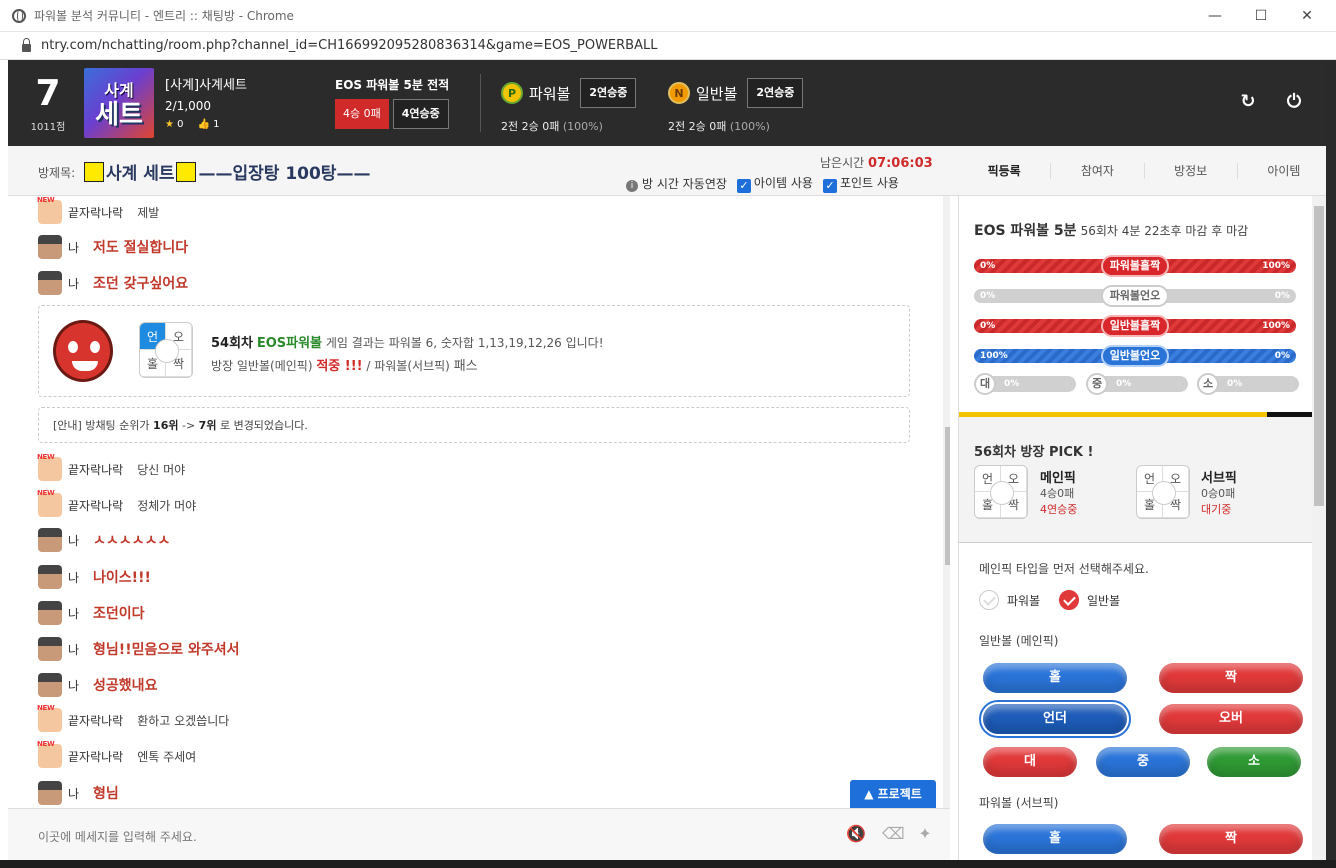 The height and width of the screenshot is (868, 1336). I want to click on minimize-button: —, so click(1215, 16).